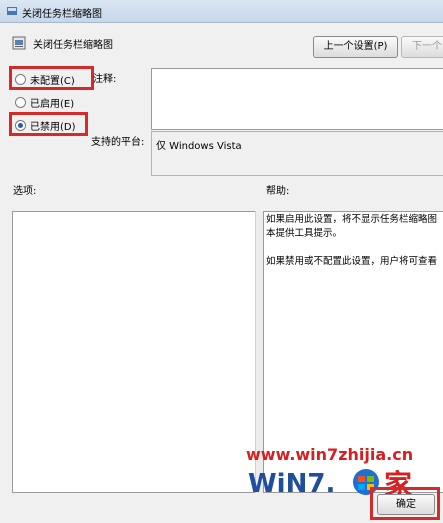 This screenshot has width=443, height=523. Describe the element at coordinates (297, 153) in the screenshot. I see `platform-box: 仅 Windows Vista` at that location.